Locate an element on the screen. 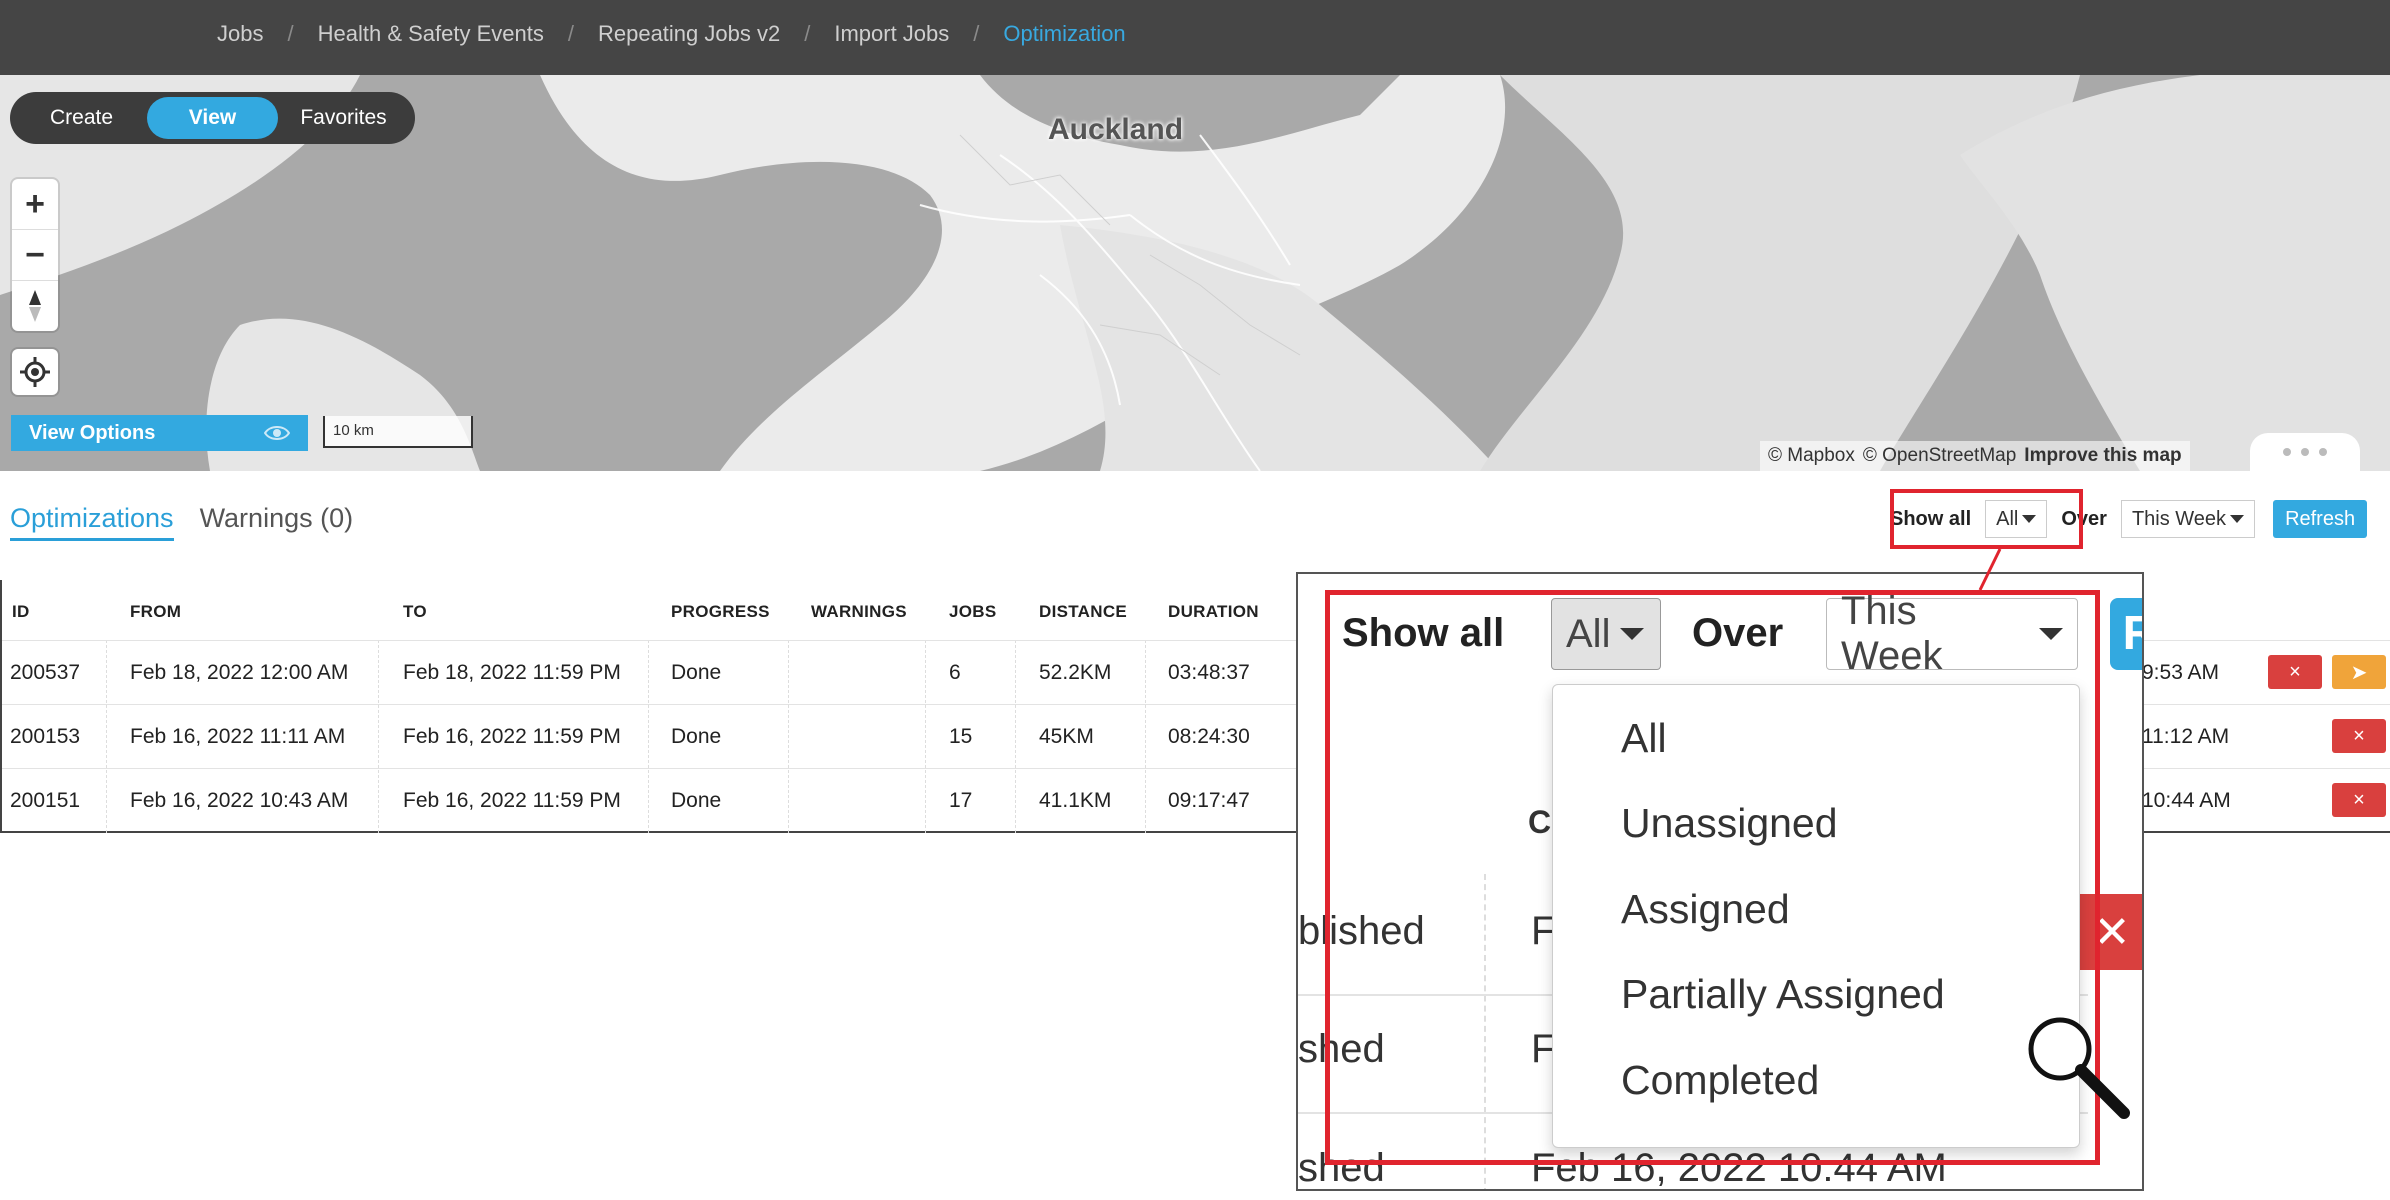 Image resolution: width=2390 pixels, height=1200 pixels. view-mode-button: View is located at coordinates (212, 118).